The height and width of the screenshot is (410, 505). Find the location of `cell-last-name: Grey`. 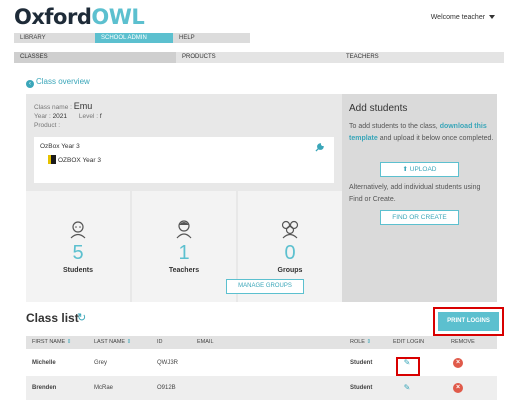

cell-last-name: Grey is located at coordinates (101, 363).